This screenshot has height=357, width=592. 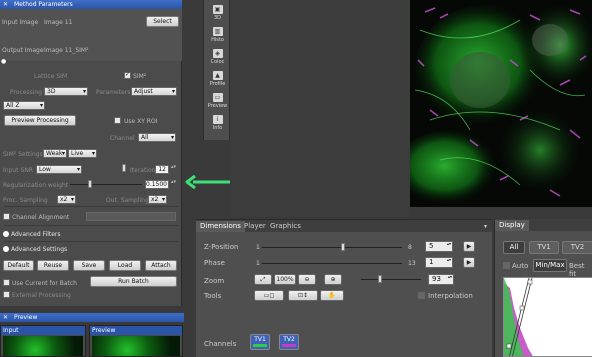 What do you see at coordinates (106, 184) in the screenshot?
I see `reg-weight-slider` at bounding box center [106, 184].